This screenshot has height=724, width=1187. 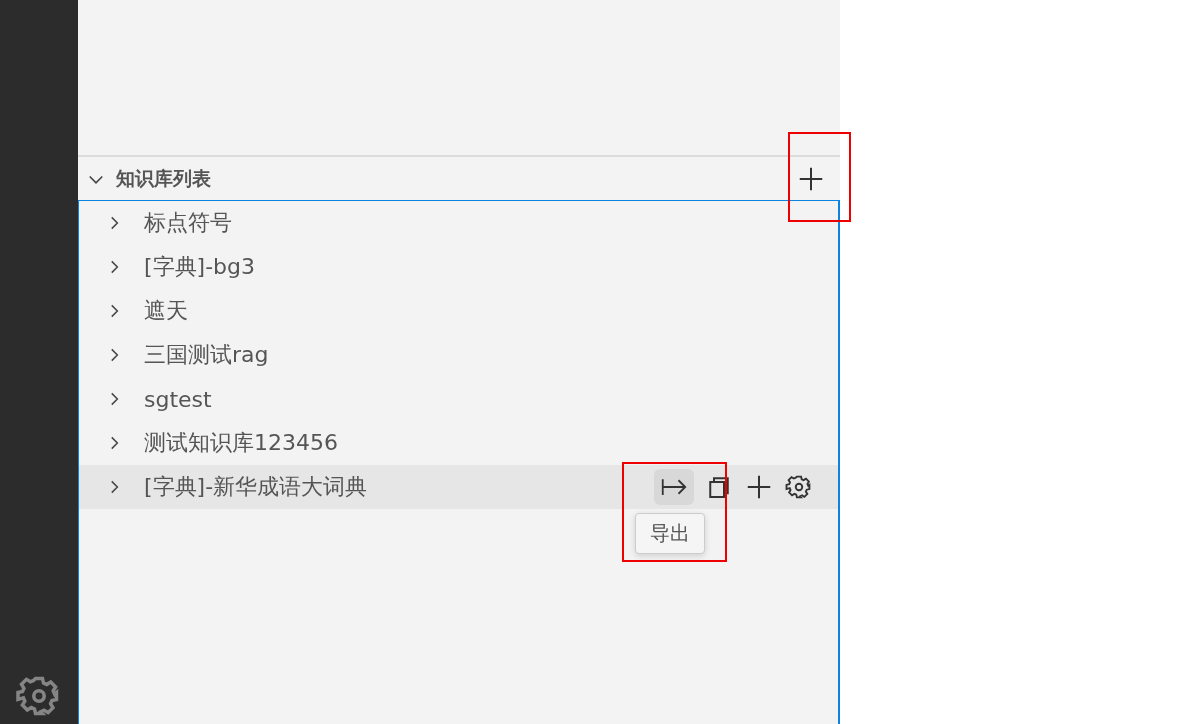 What do you see at coordinates (206, 355) in the screenshot?
I see `item-label: 三国测试rag` at bounding box center [206, 355].